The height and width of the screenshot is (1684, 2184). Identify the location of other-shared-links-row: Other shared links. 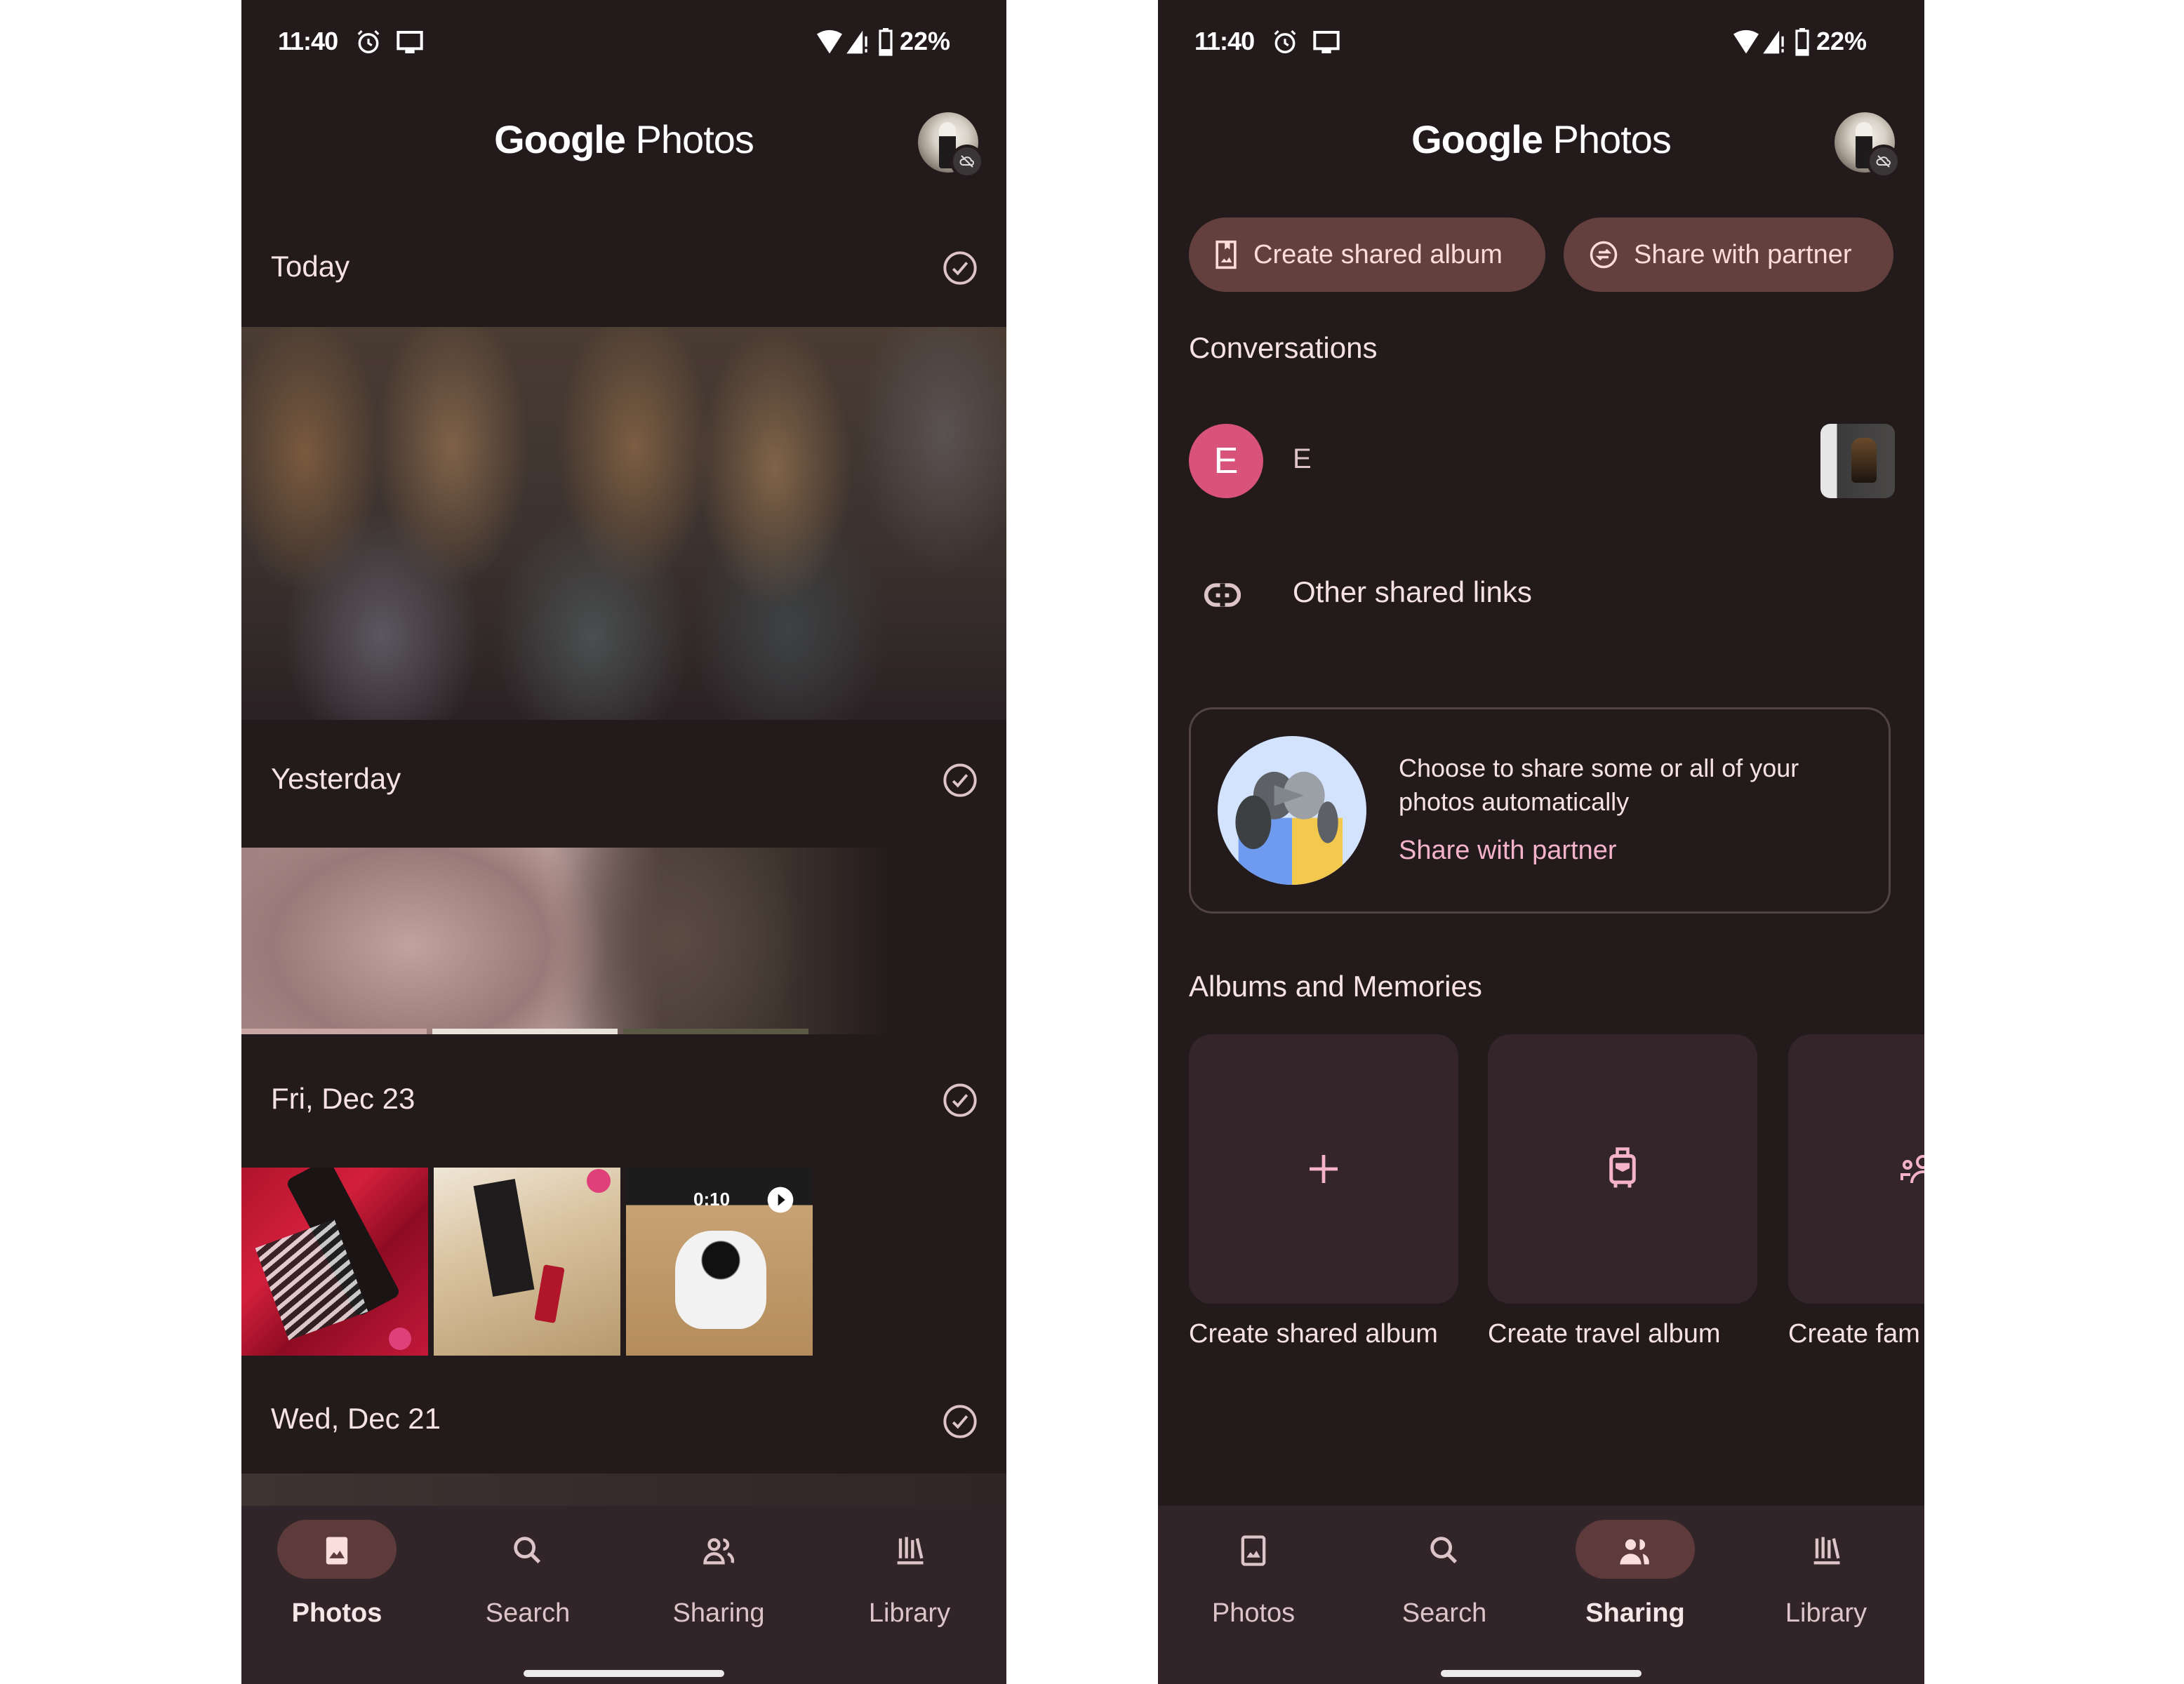
(1541, 595).